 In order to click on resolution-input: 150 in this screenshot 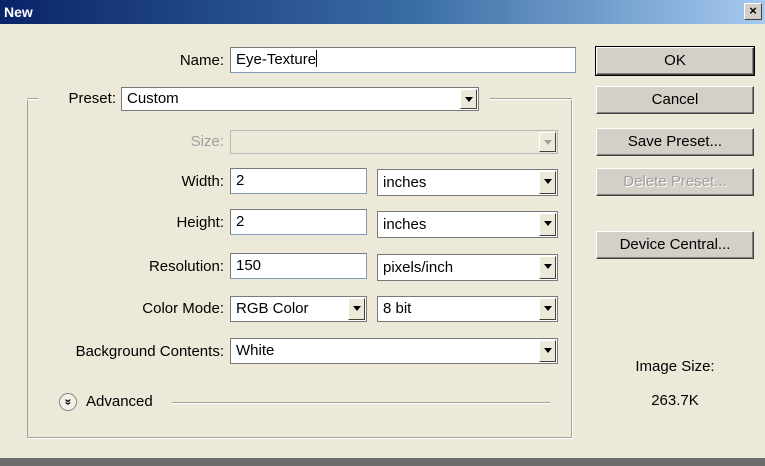, I will do `click(298, 266)`.